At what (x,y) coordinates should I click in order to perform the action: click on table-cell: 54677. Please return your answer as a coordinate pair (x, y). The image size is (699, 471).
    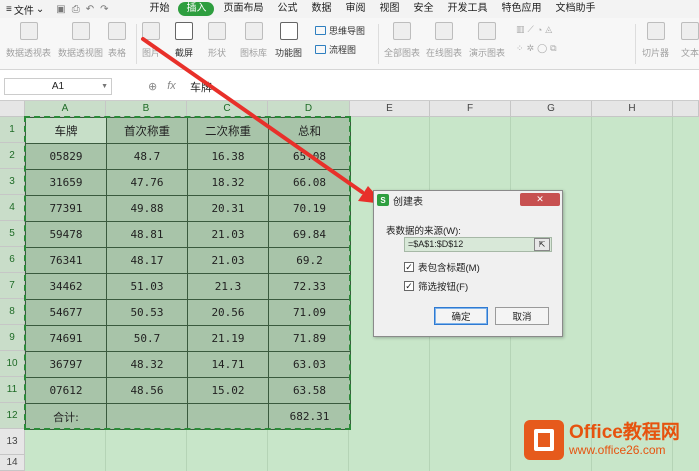
    Looking at the image, I should click on (66, 312).